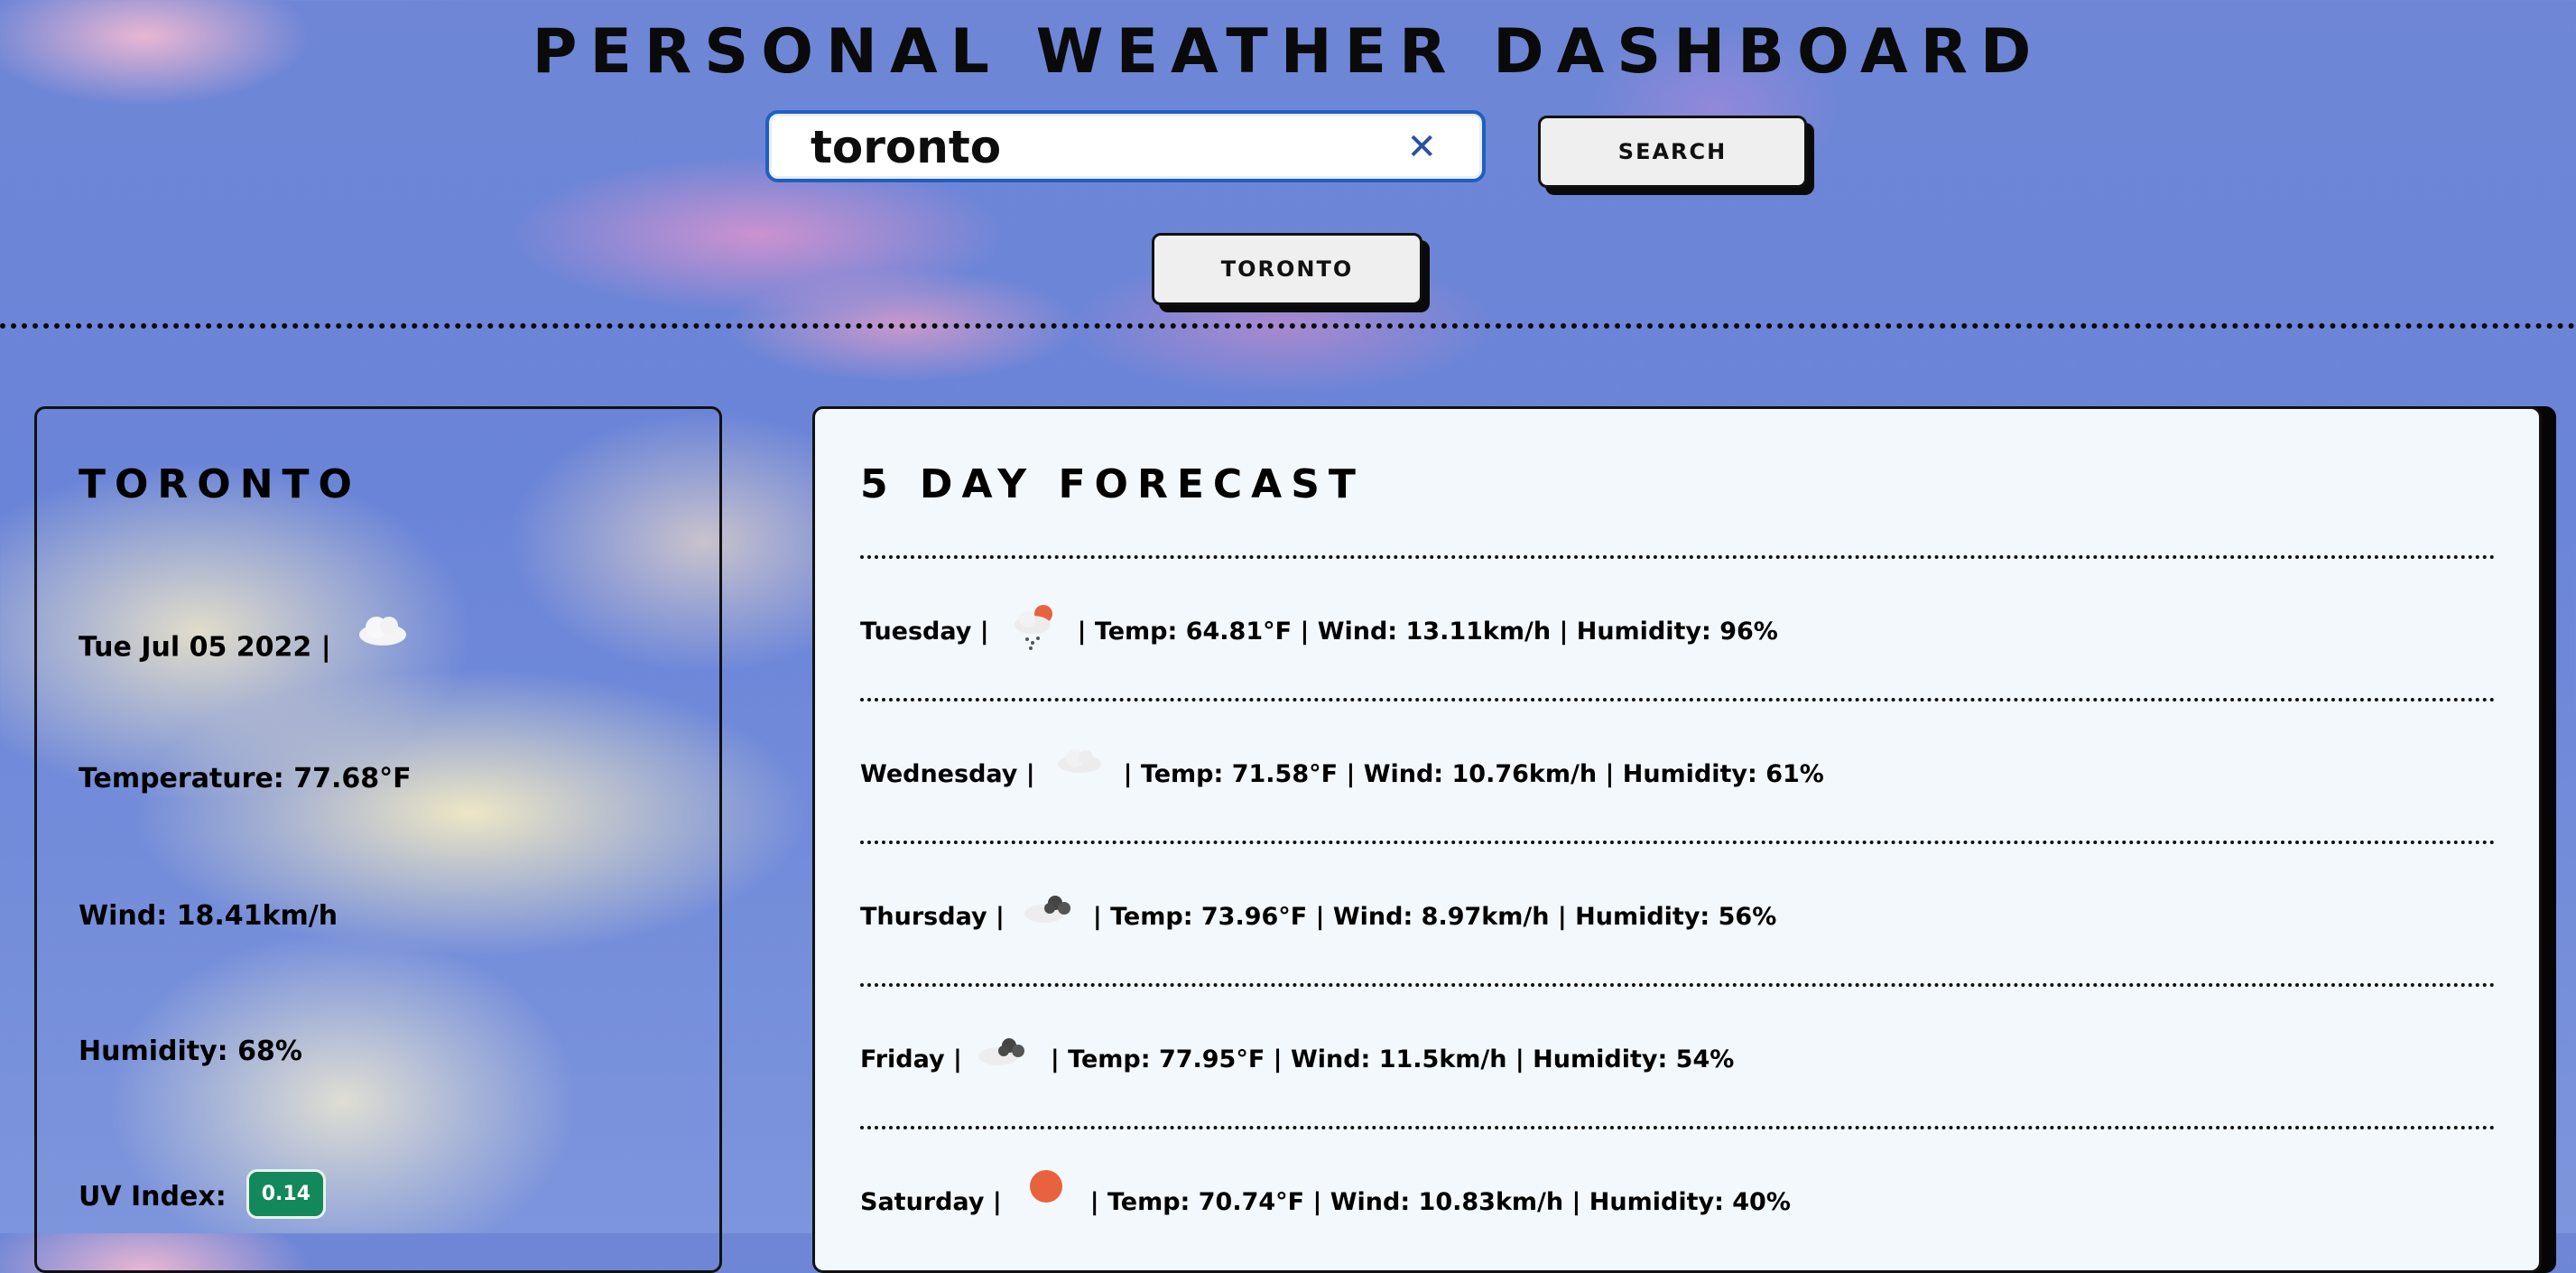 This screenshot has width=2576, height=1273. I want to click on uv-label: UV Index:, so click(153, 1197).